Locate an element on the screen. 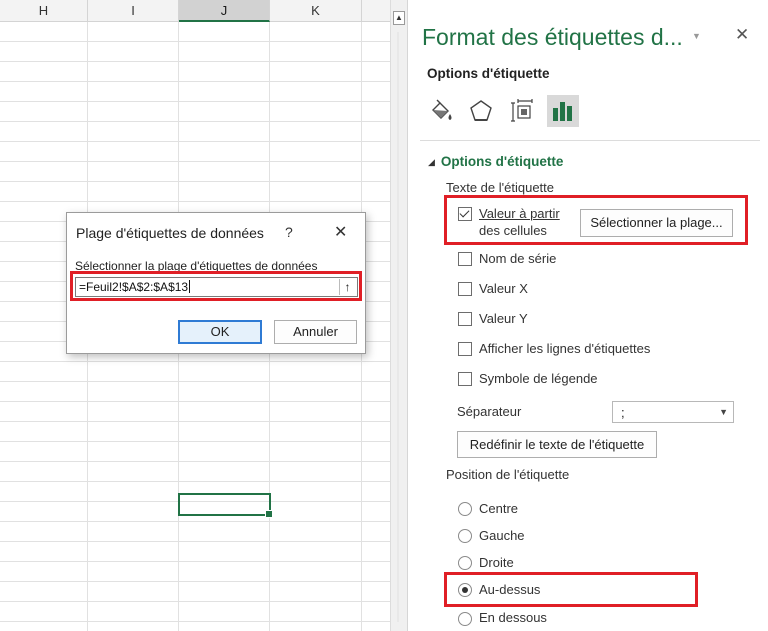 Image resolution: width=768 pixels, height=631 pixels. scroll-track is located at coordinates (398, 327).